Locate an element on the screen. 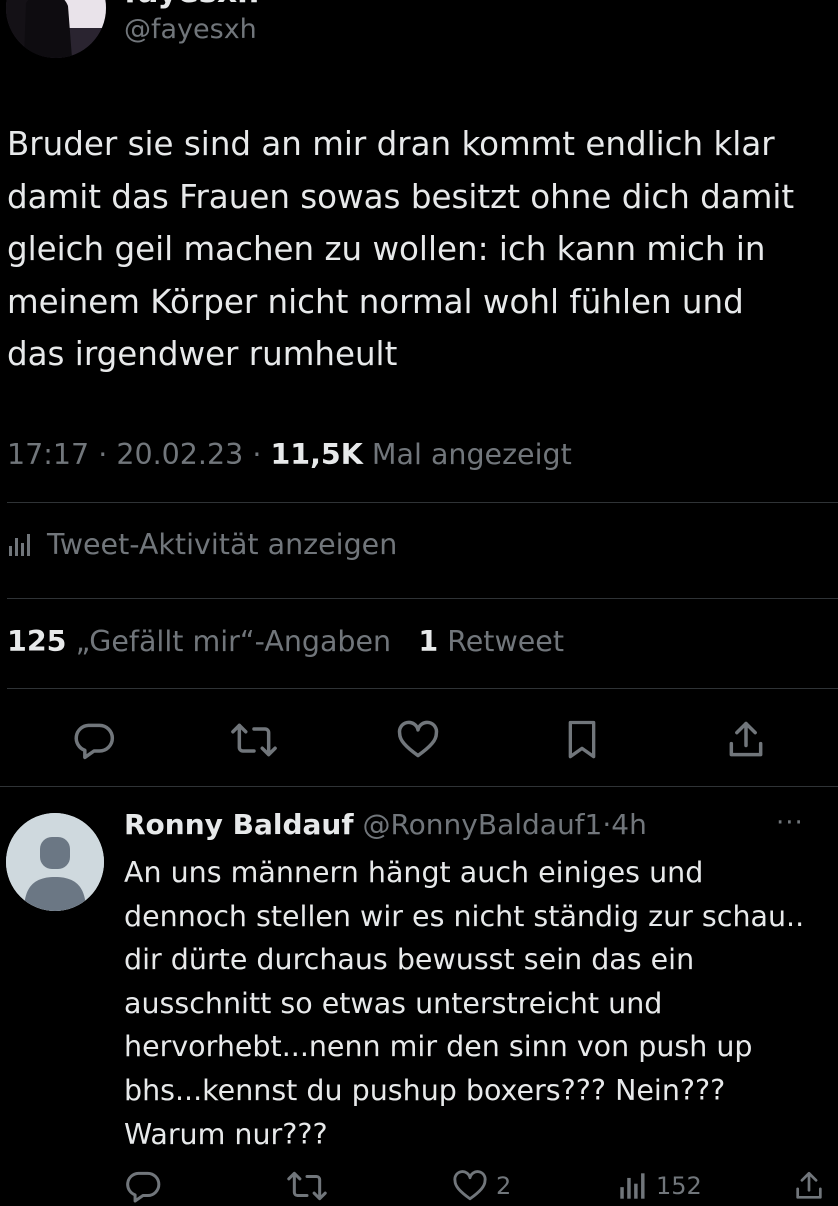 The image size is (838, 1206). retweets-stat: 1 Retweet is located at coordinates (491, 641).